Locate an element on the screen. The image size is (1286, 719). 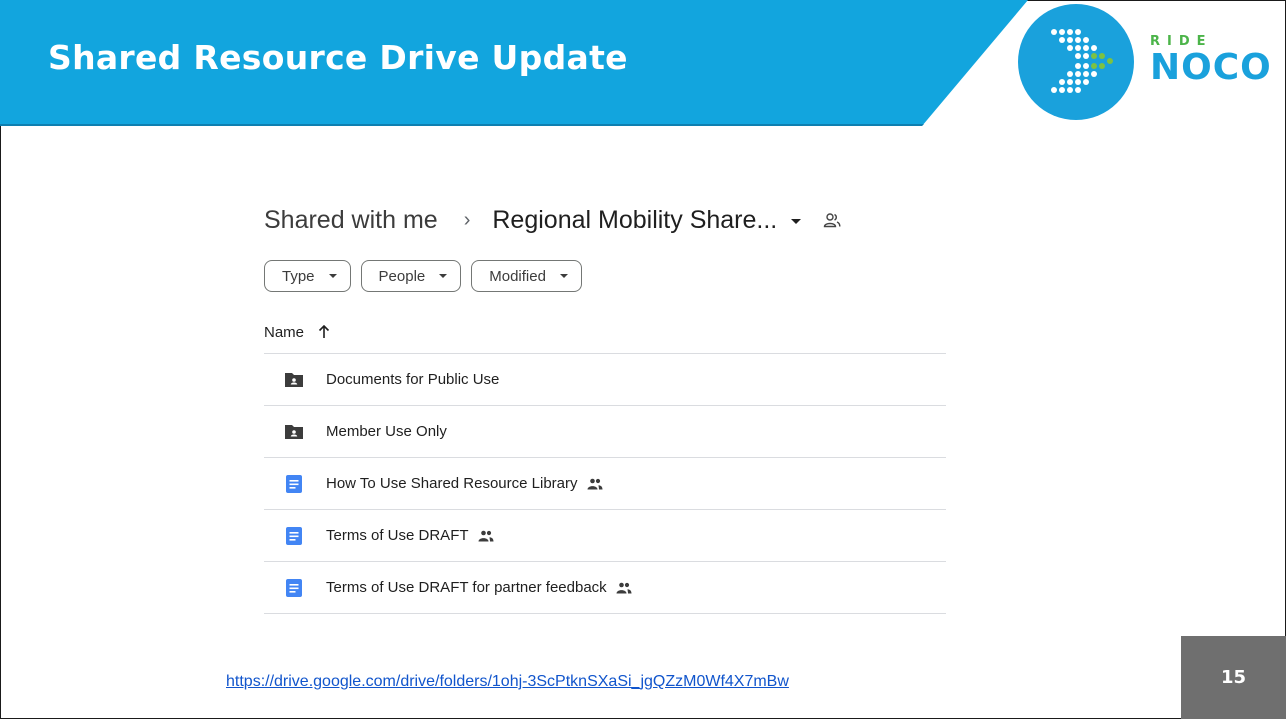
title-bar: Shared Resource Drive Update is located at coordinates (514, 63).